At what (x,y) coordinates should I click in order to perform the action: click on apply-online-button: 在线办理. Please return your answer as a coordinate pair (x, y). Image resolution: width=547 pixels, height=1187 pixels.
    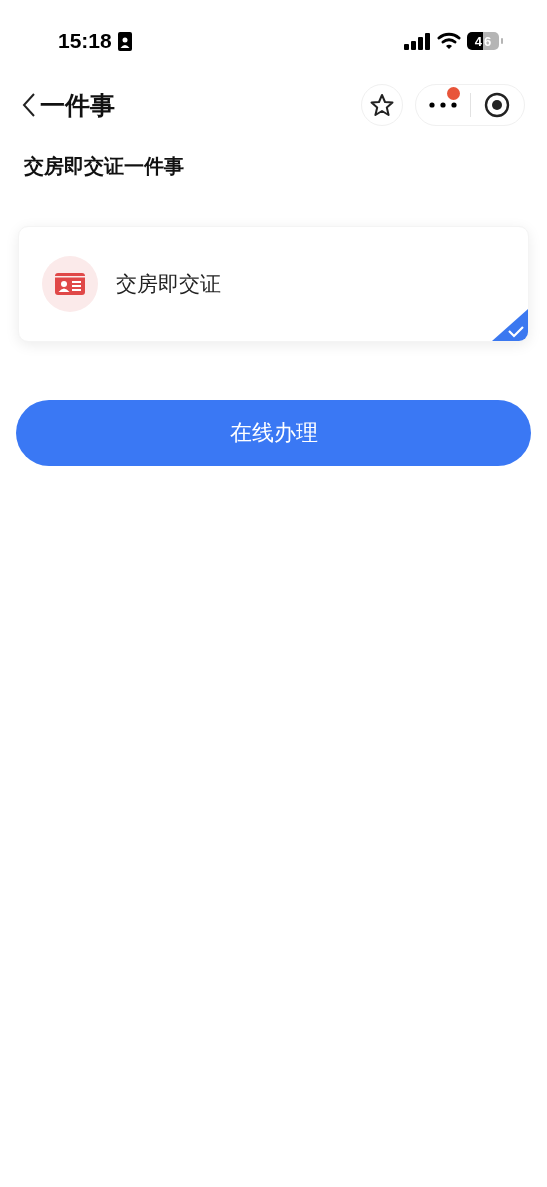
    Looking at the image, I should click on (273, 433).